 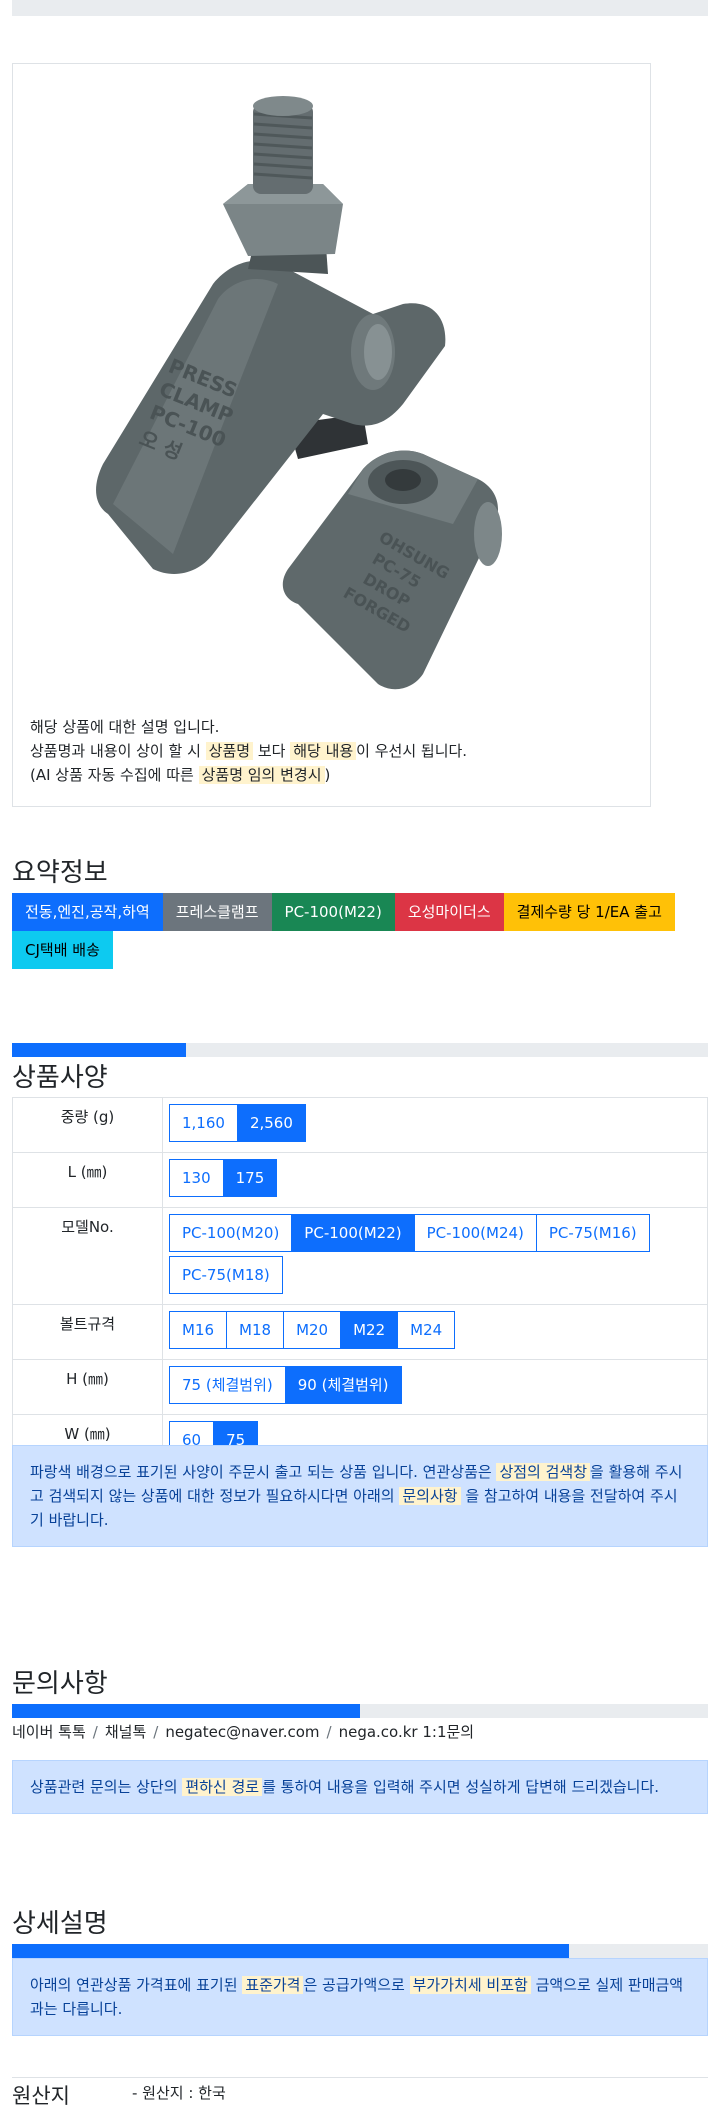 I want to click on detail-progress, so click(x=360, y=1951).